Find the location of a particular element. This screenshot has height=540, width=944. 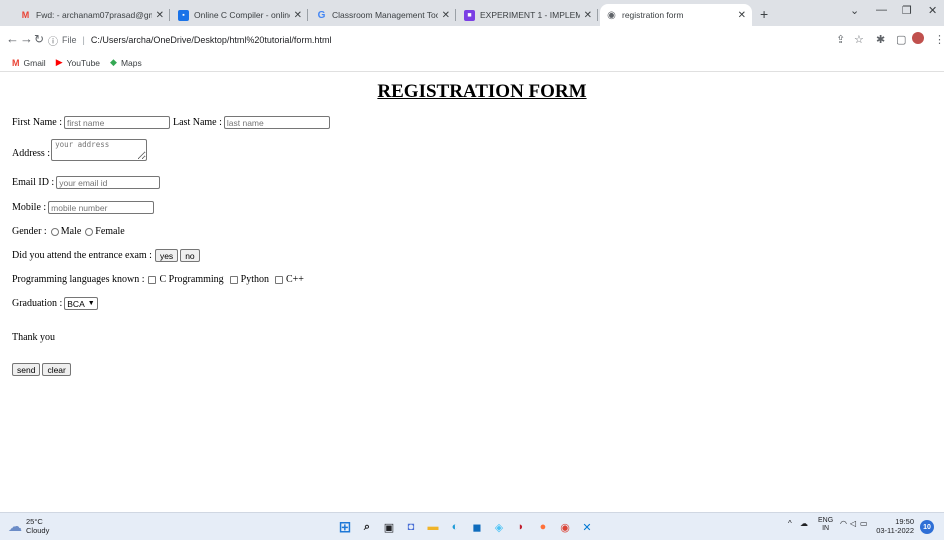

gmail-icon: M is located at coordinates (16, 62).